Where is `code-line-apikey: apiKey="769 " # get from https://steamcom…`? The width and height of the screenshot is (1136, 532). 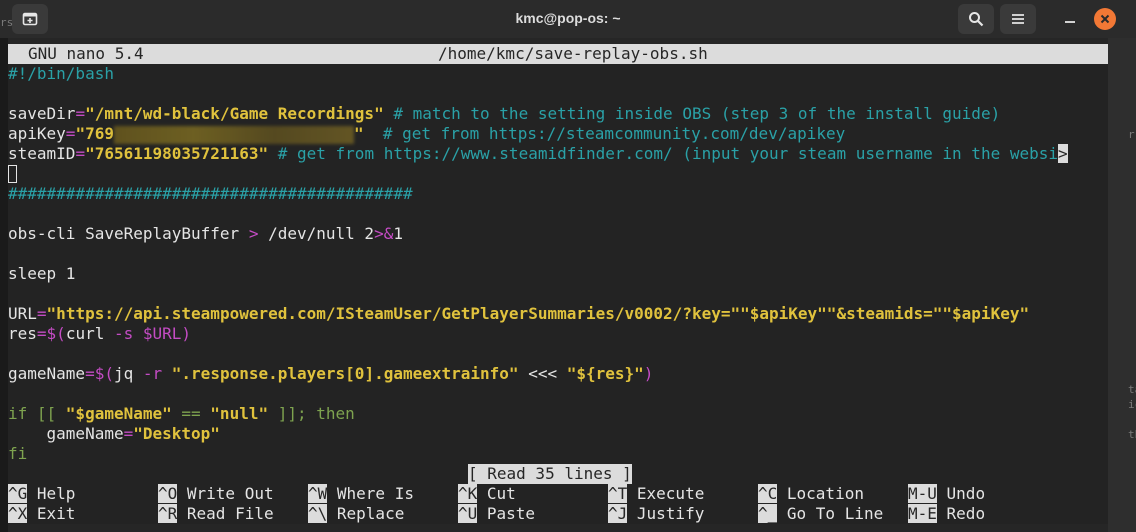
code-line-apikey: apiKey="769 " # get from https://steamcom… is located at coordinates (426, 134).